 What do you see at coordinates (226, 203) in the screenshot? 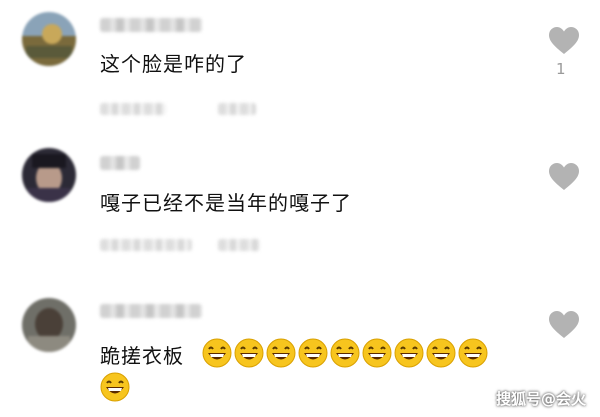
I see `comment-text: 嘎子已经不是当年的嘎子了` at bounding box center [226, 203].